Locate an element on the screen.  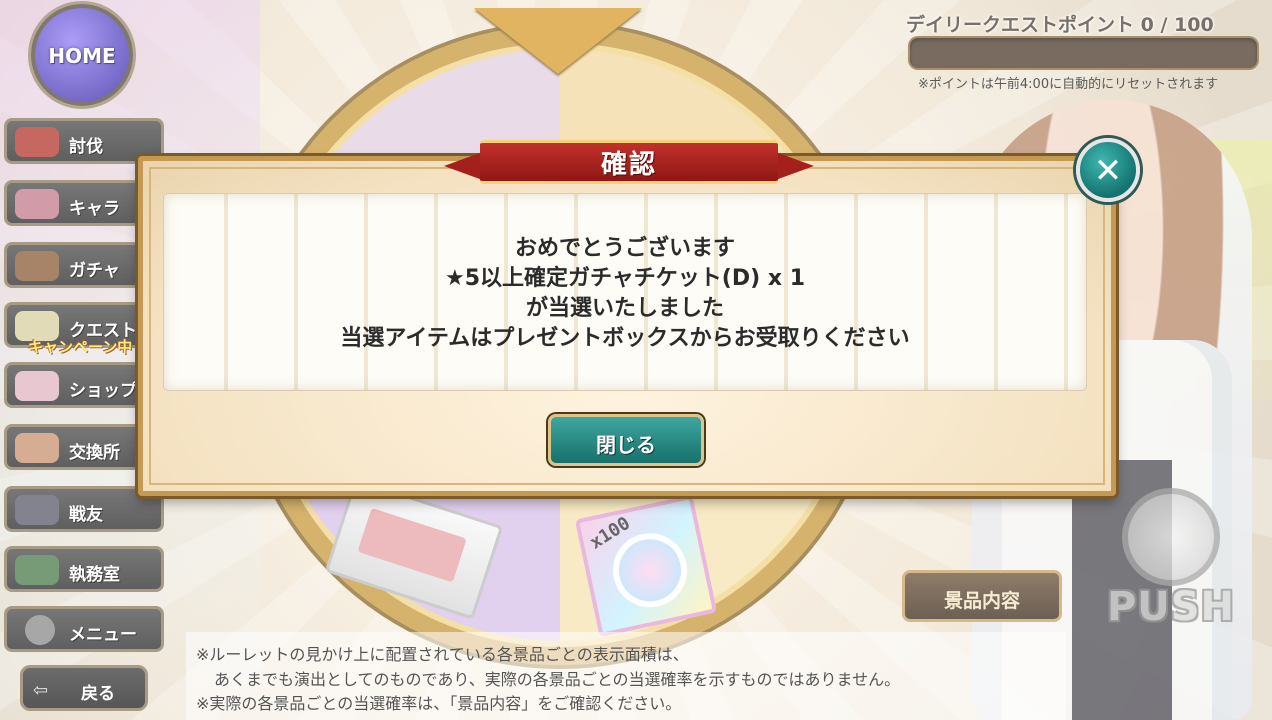
dialog-close-button: 閉じる is located at coordinates (626, 440).